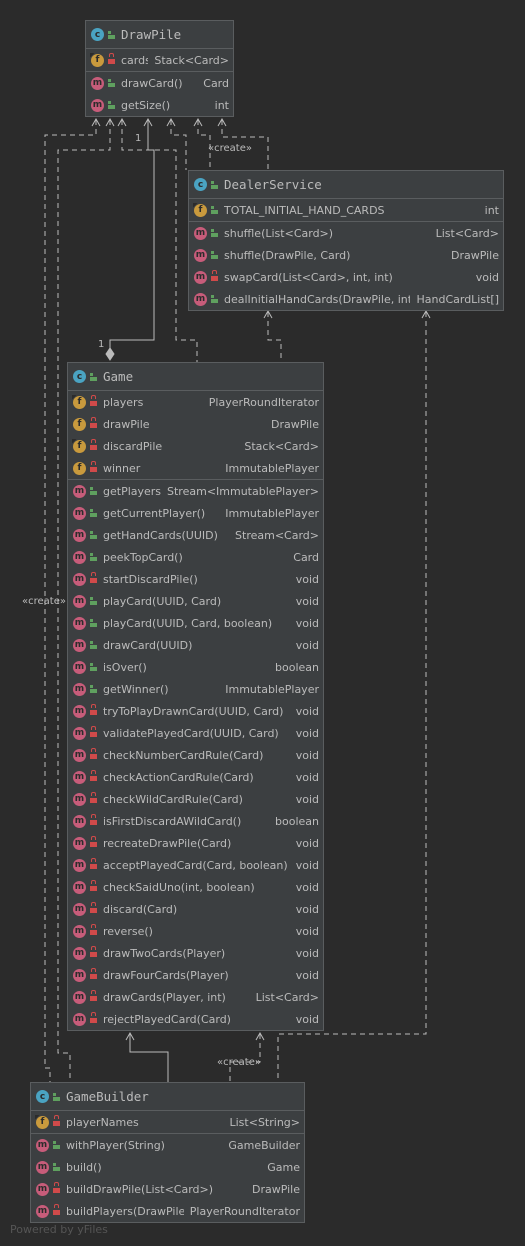  I want to click on method-row: m build() Game, so click(167, 1167).